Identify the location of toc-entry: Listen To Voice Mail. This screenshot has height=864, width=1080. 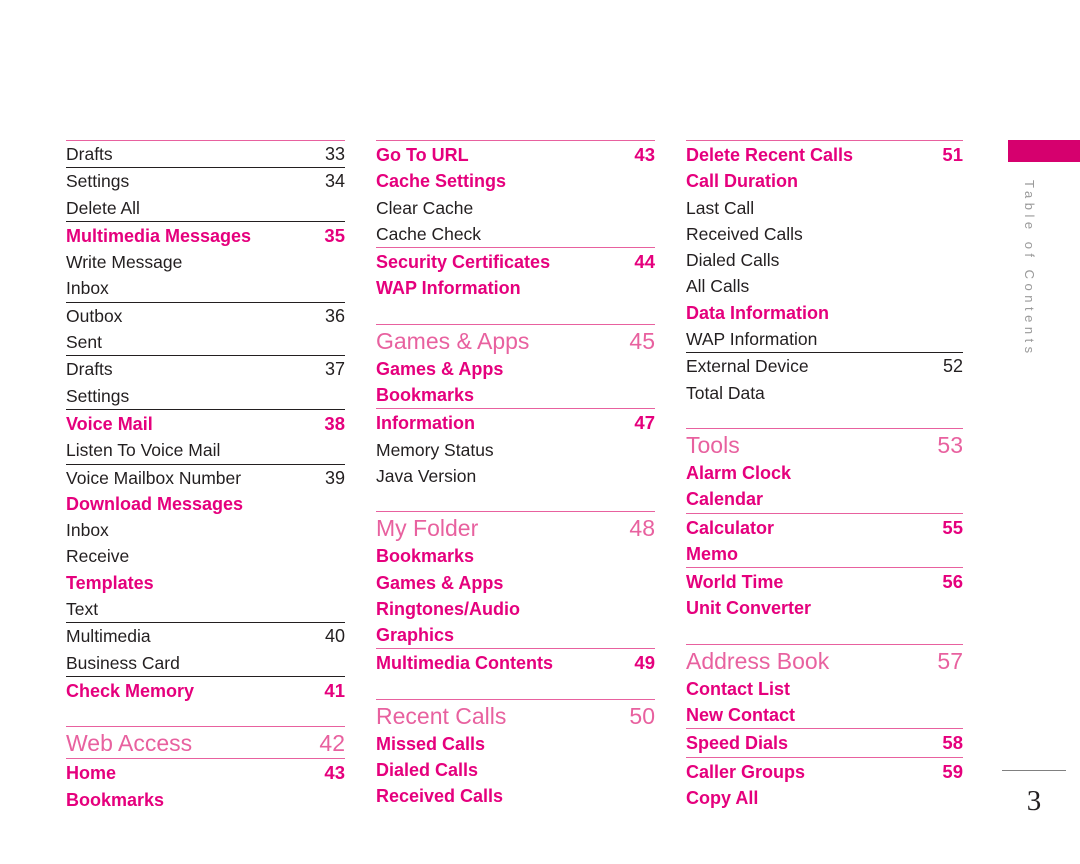
(205, 450).